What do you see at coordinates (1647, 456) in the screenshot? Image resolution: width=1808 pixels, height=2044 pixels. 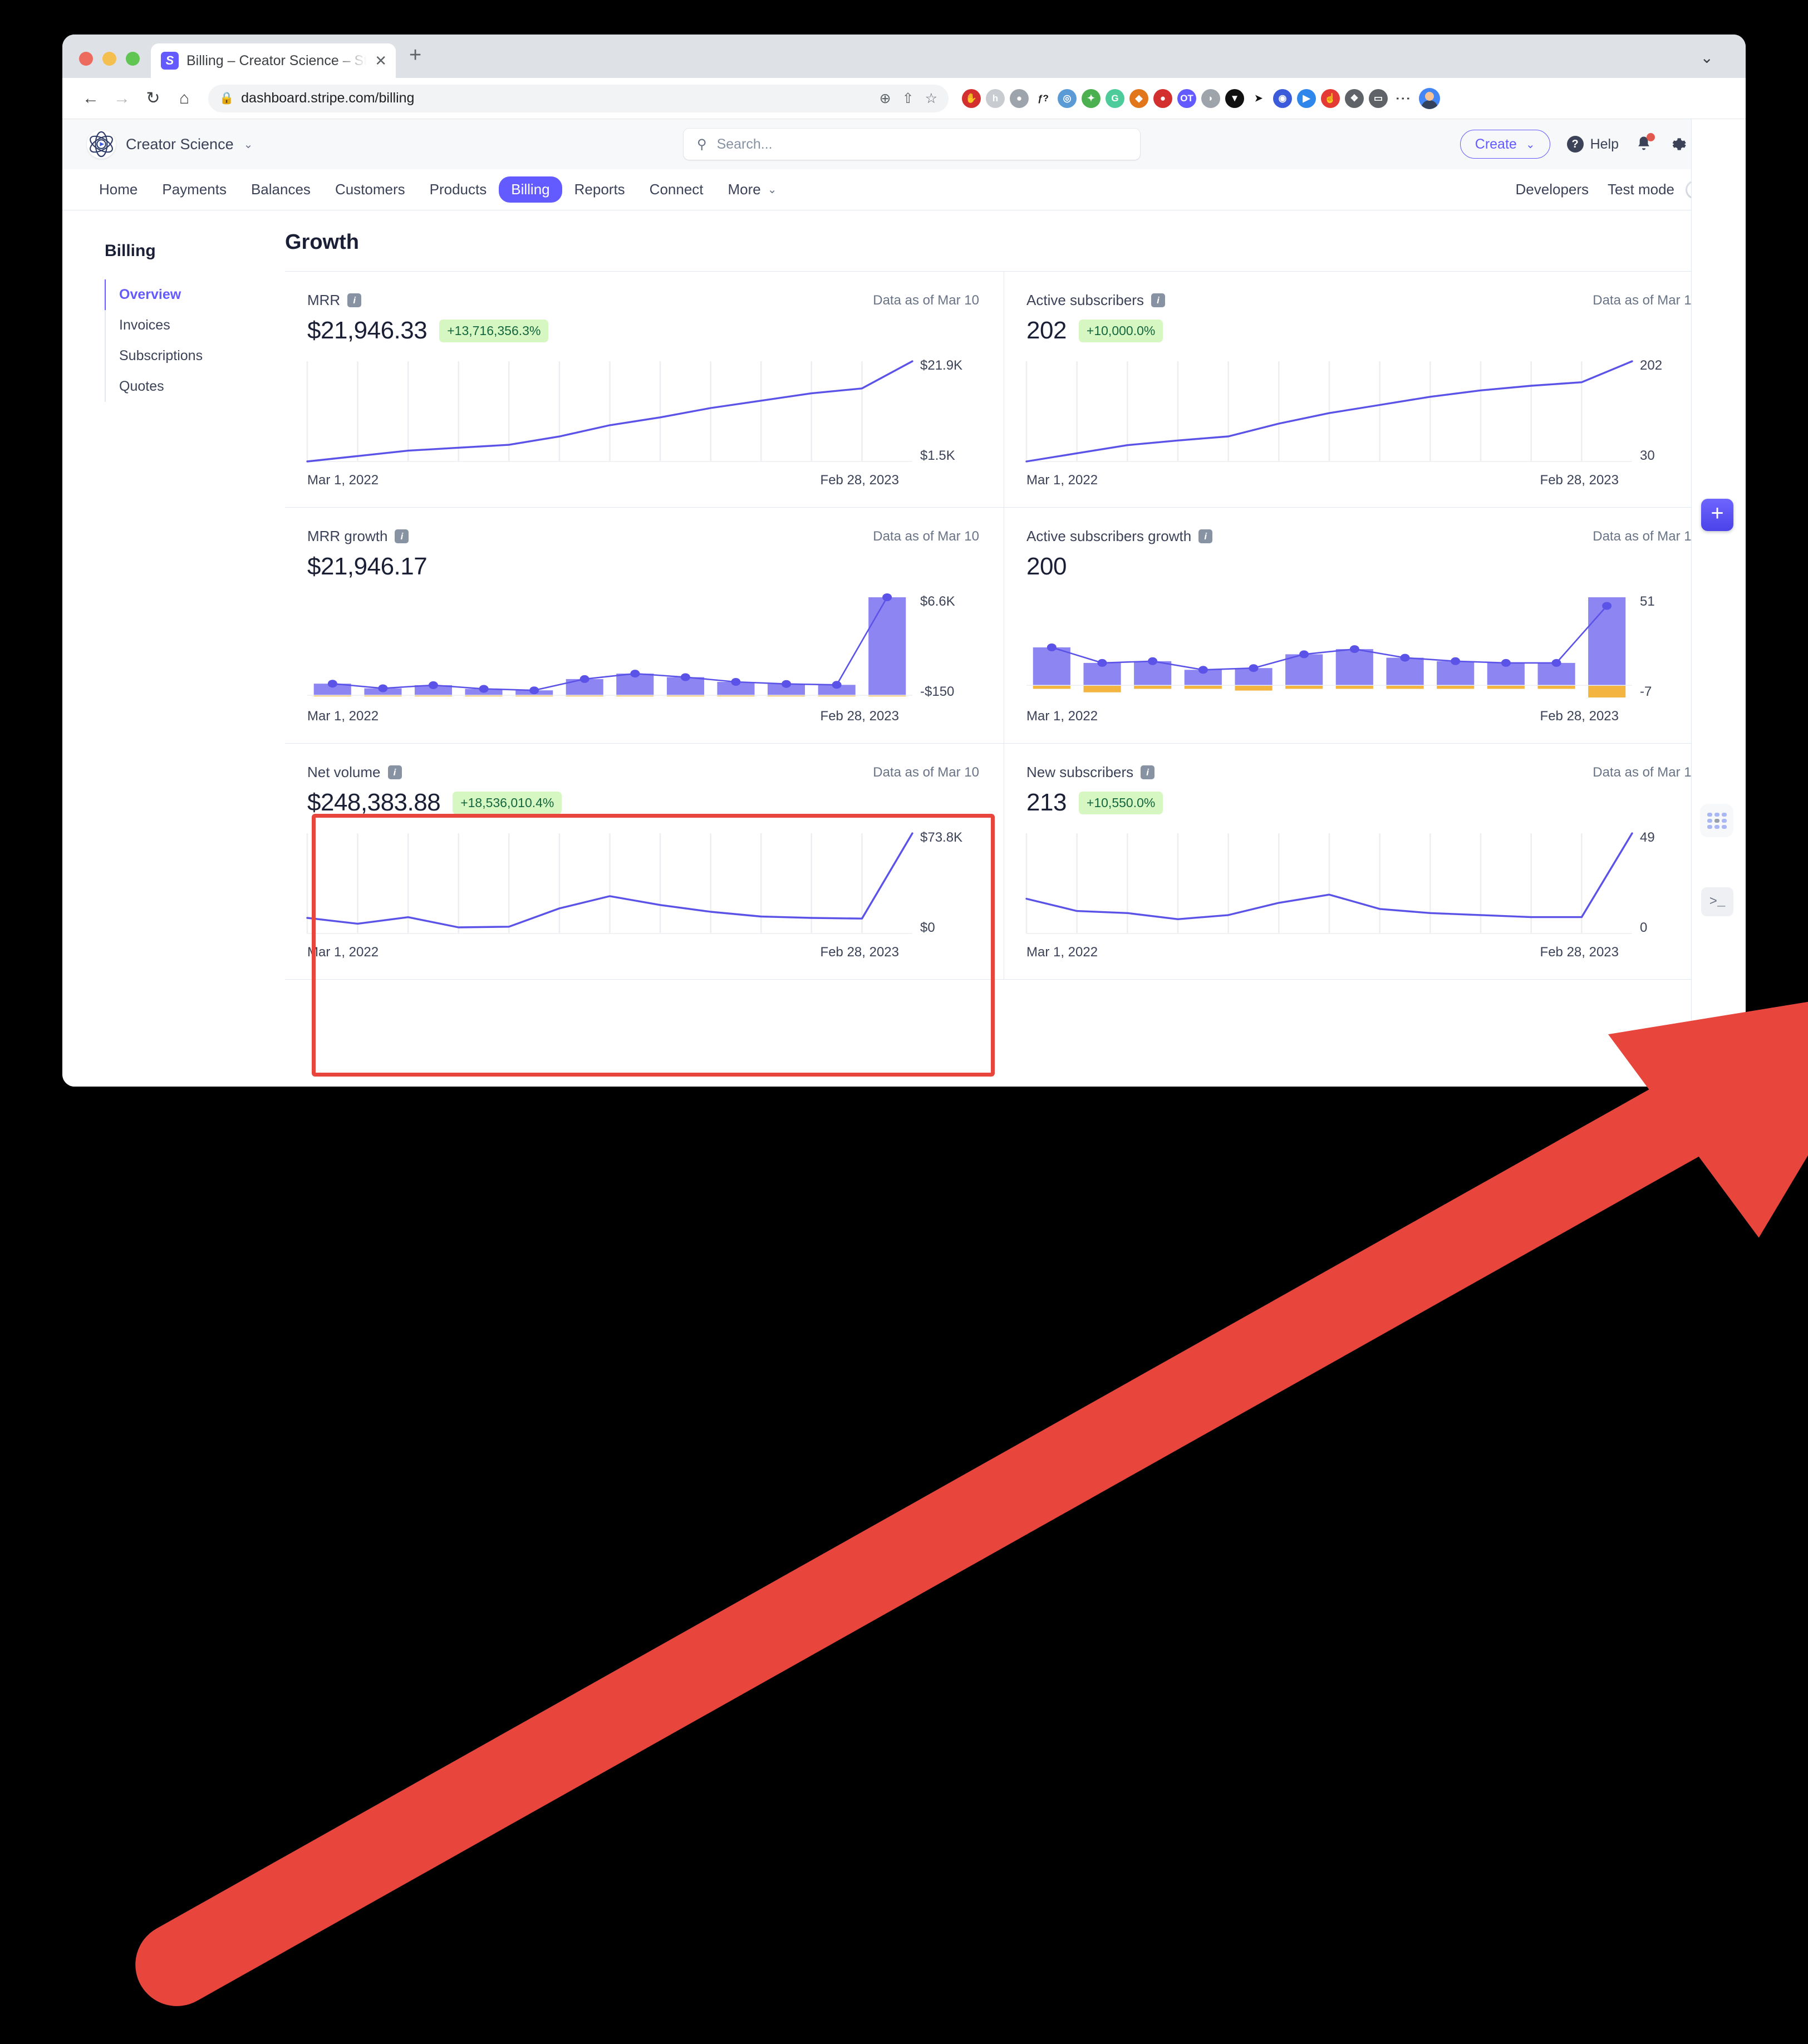 I see `y-axis-min-label: 30` at bounding box center [1647, 456].